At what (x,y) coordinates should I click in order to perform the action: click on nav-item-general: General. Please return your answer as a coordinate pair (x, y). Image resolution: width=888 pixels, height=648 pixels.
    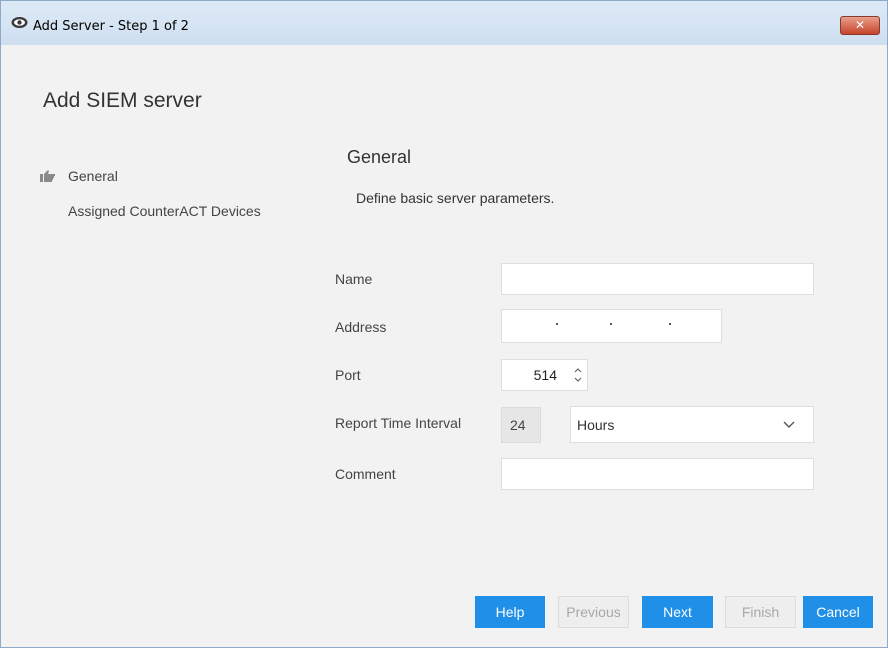
    Looking at the image, I should click on (93, 176).